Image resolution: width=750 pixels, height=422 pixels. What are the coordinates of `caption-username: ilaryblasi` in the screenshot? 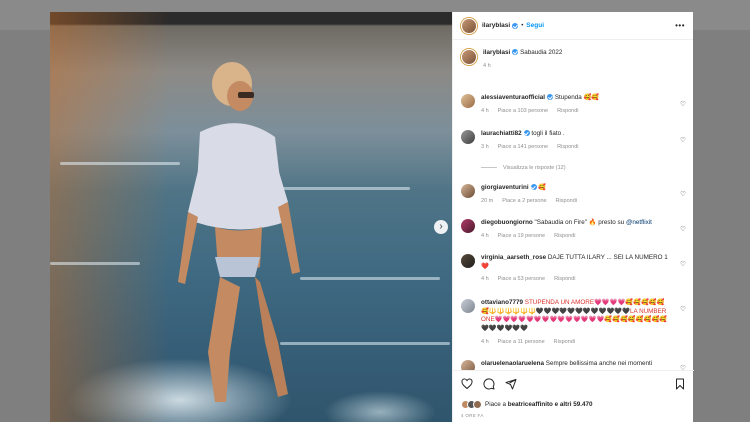 It's located at (496, 52).